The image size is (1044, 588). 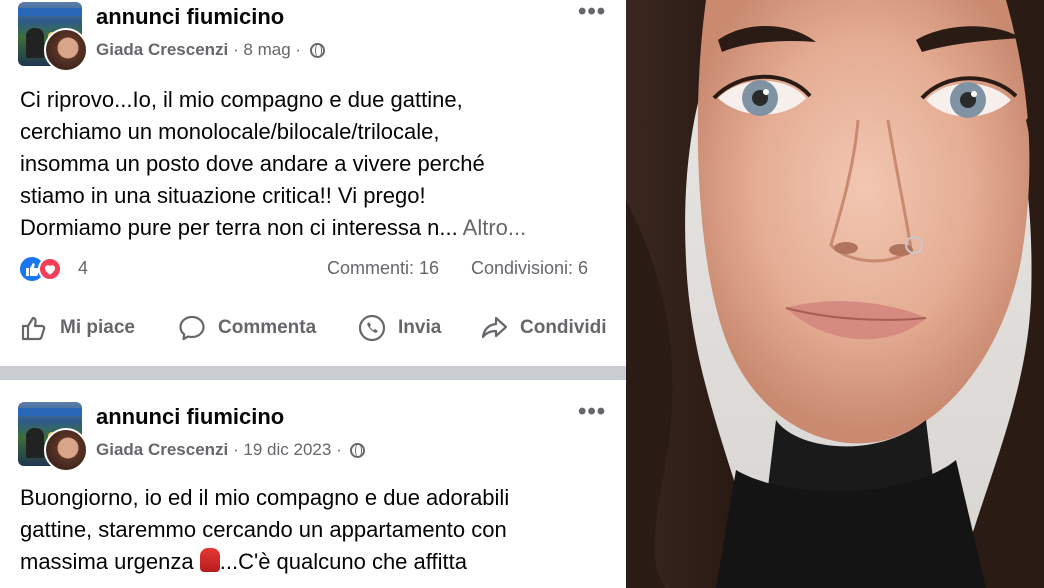 What do you see at coordinates (97, 327) in the screenshot?
I see `like-button-label: Mi piace` at bounding box center [97, 327].